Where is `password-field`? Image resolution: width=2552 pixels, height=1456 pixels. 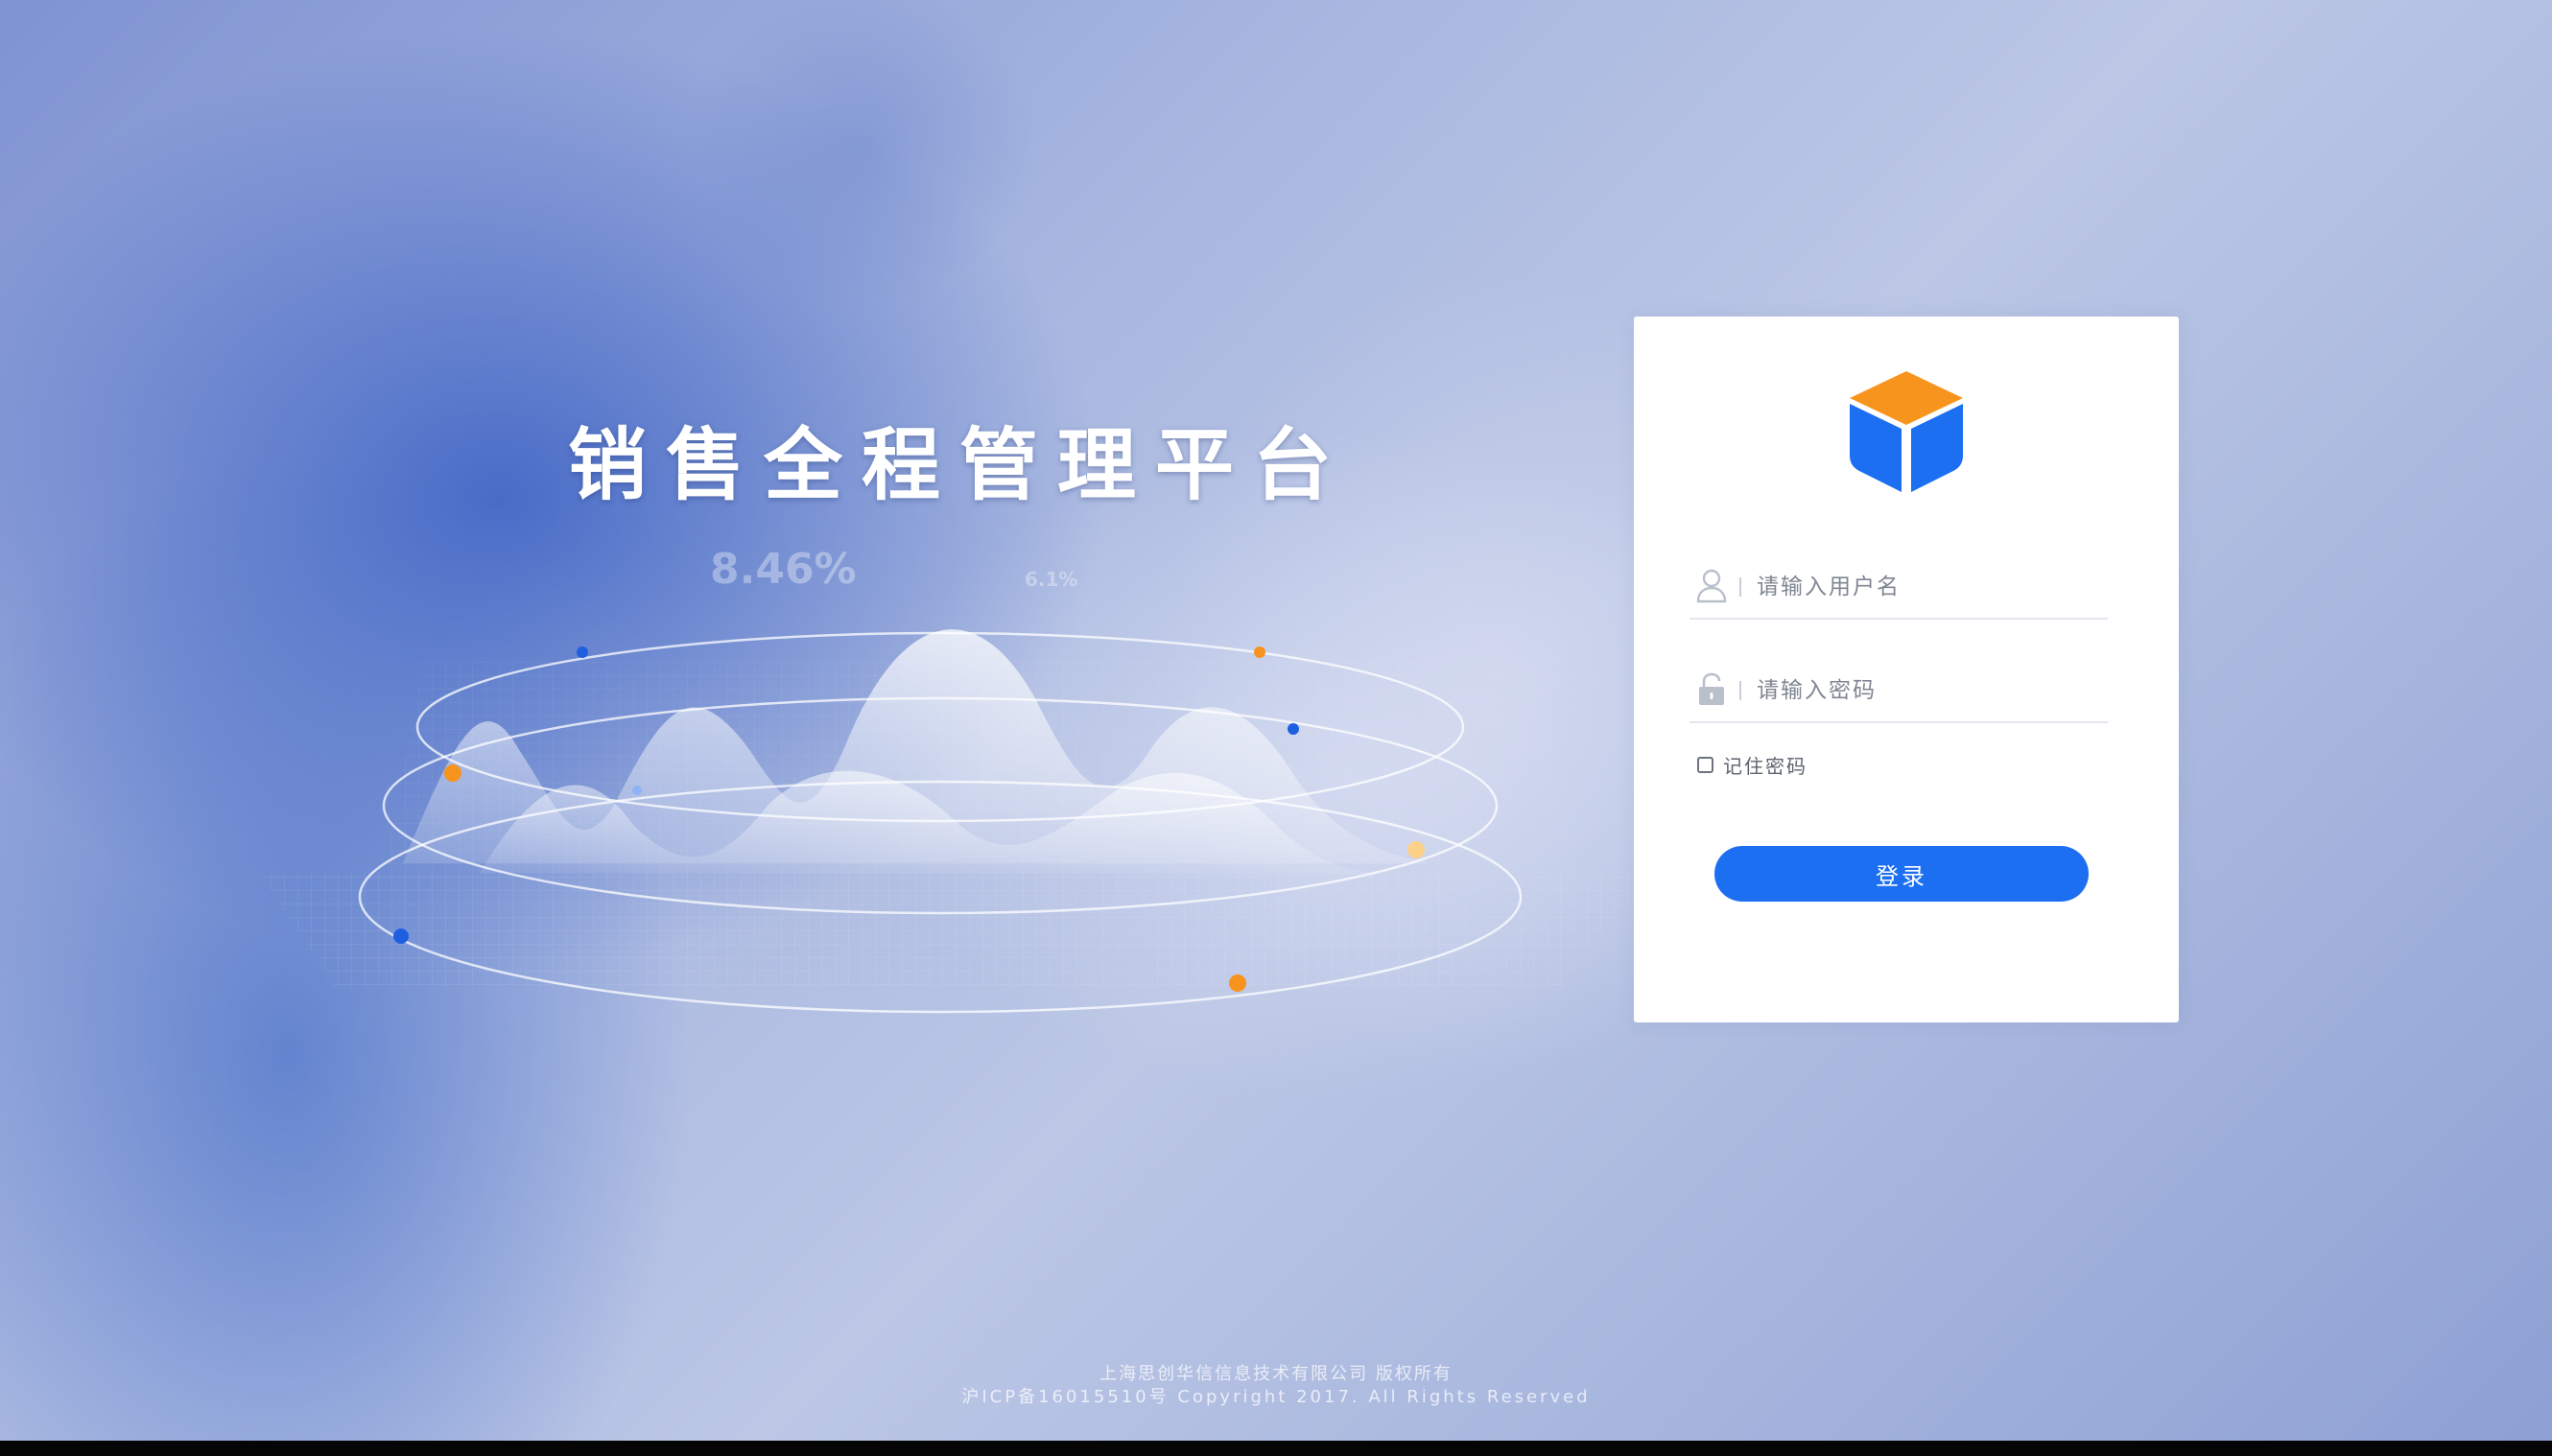 password-field is located at coordinates (1899, 691).